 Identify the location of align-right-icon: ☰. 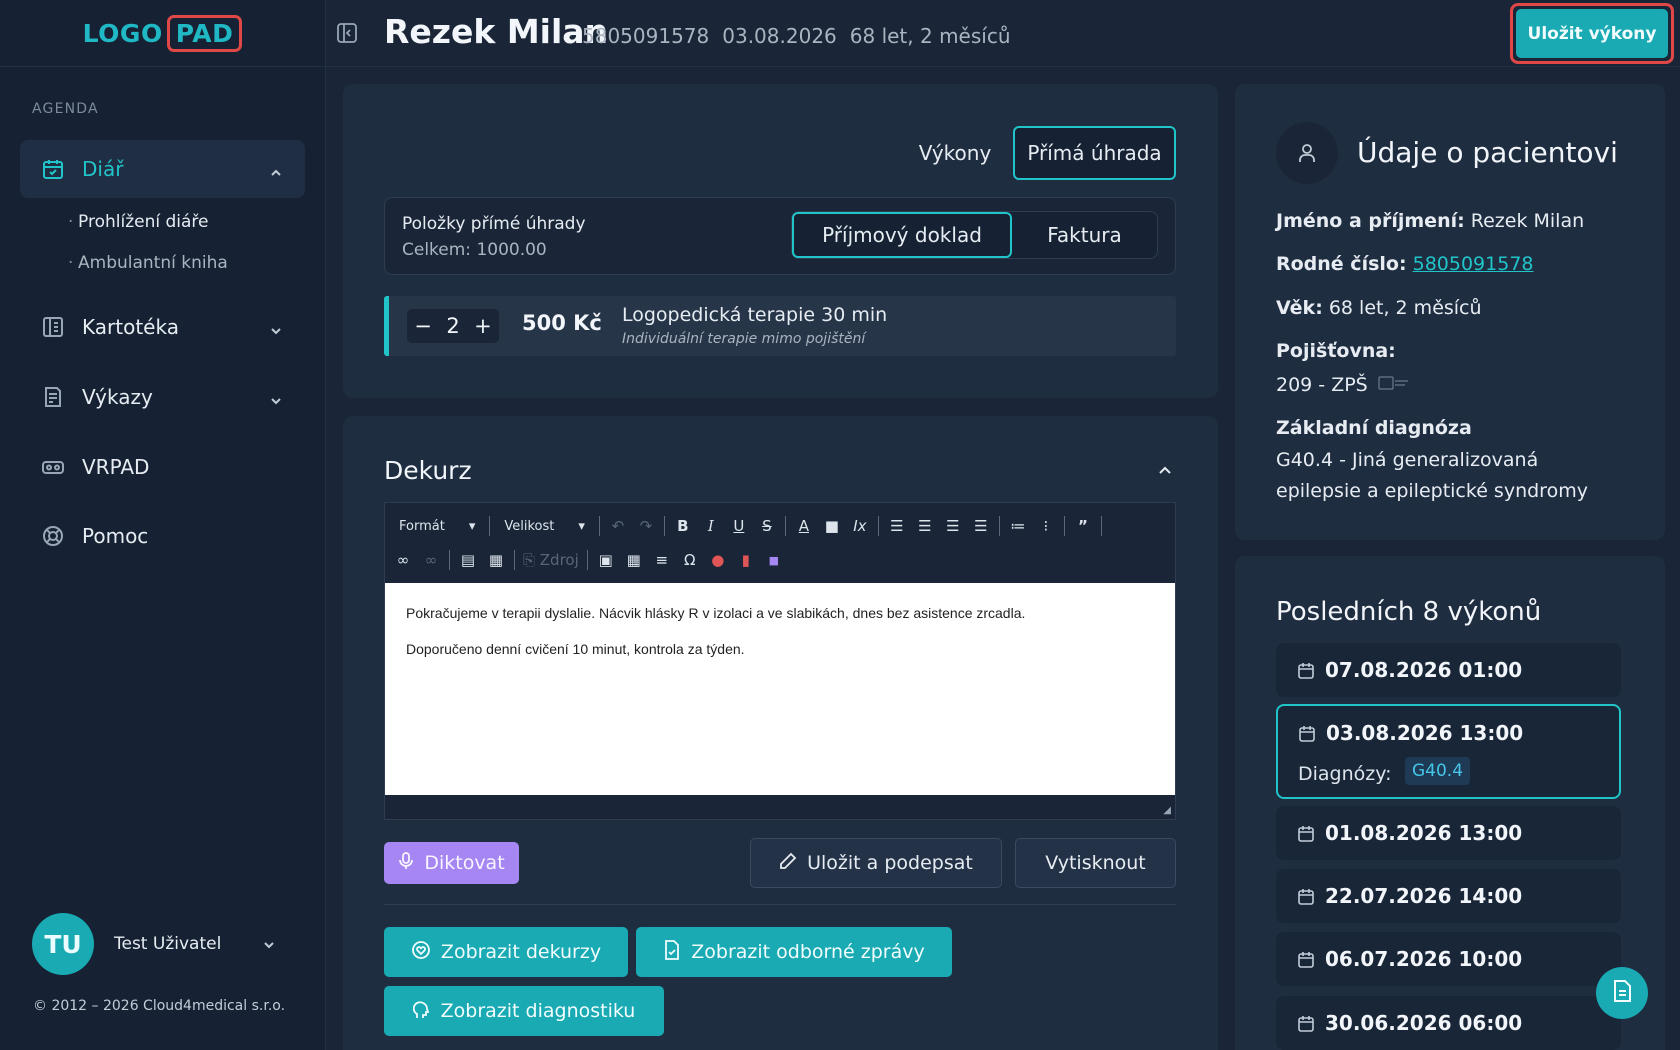
(953, 526).